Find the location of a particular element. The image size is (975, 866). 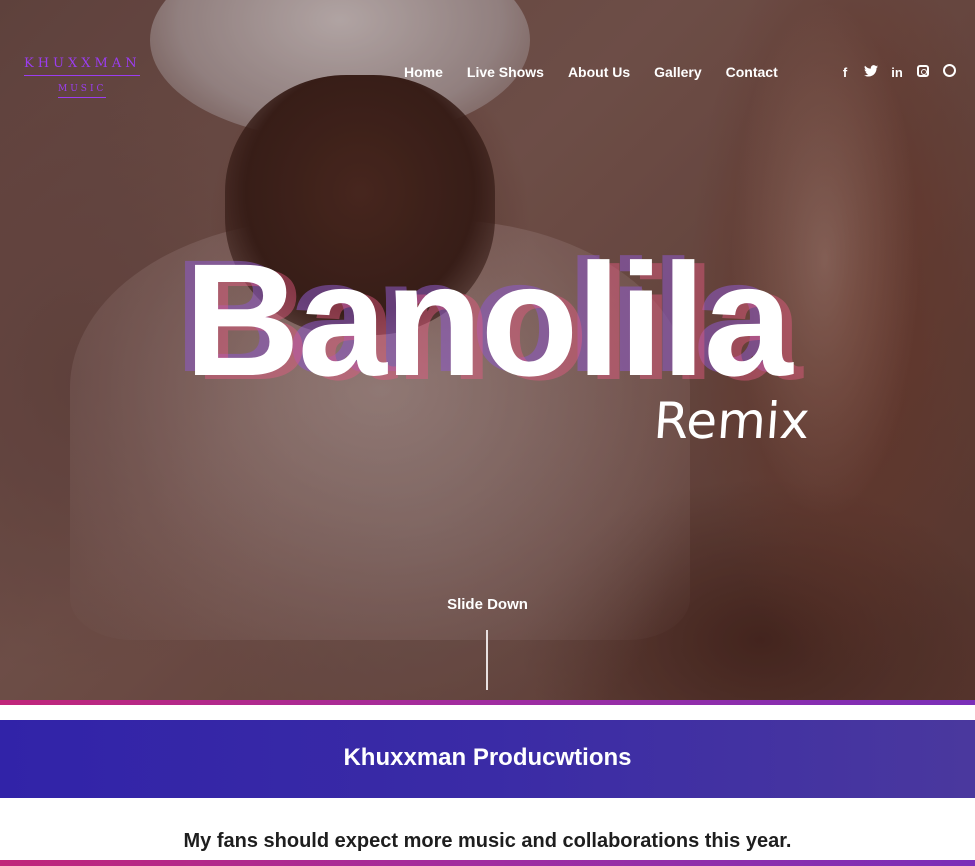

whatsapp-icon is located at coordinates (949, 72).